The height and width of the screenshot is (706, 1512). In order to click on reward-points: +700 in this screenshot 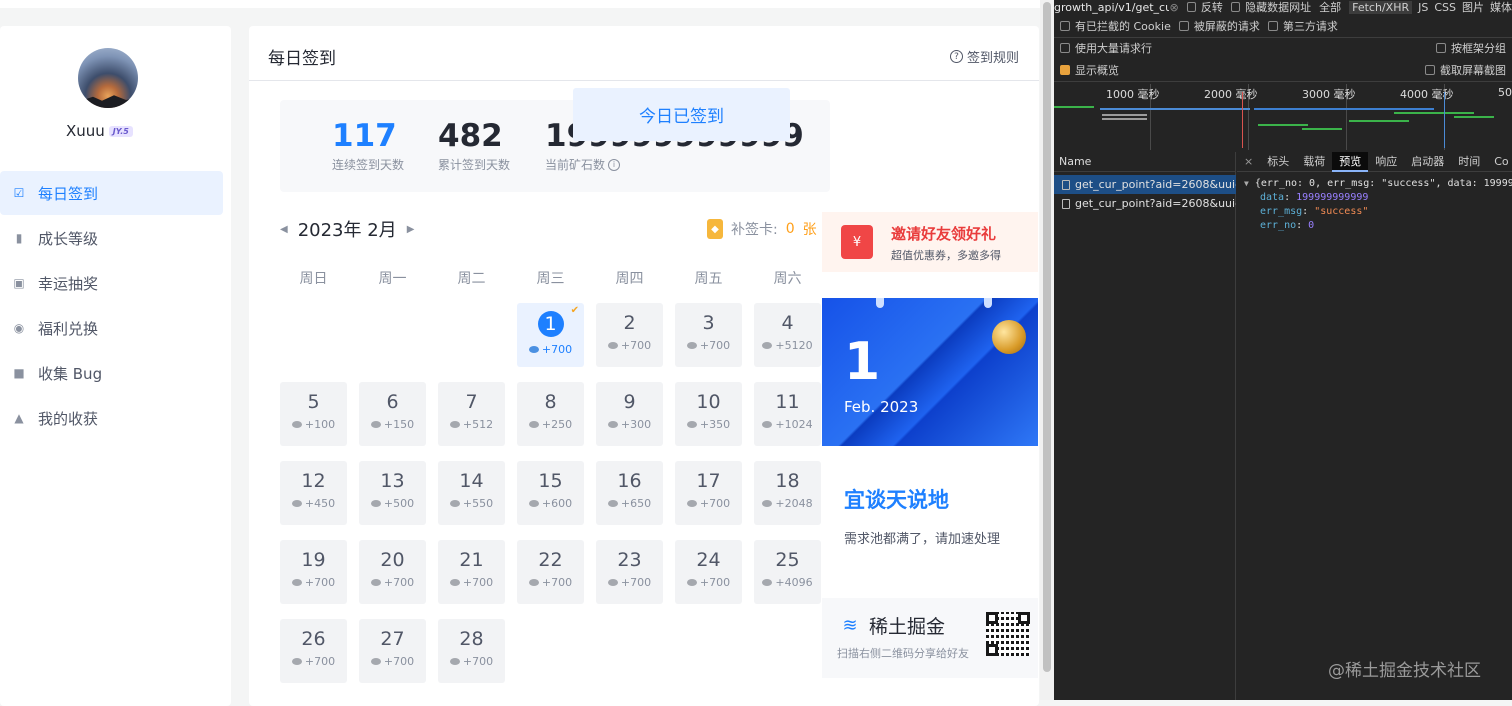, I will do `click(715, 345)`.